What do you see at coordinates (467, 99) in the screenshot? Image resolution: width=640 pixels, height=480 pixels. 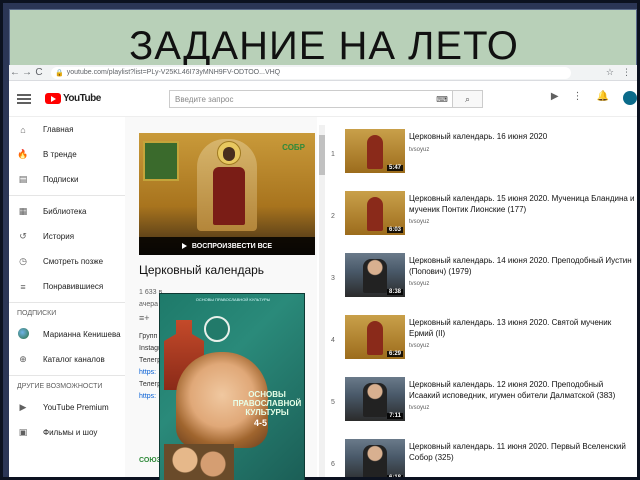 I see `search-button: ⌕` at bounding box center [467, 99].